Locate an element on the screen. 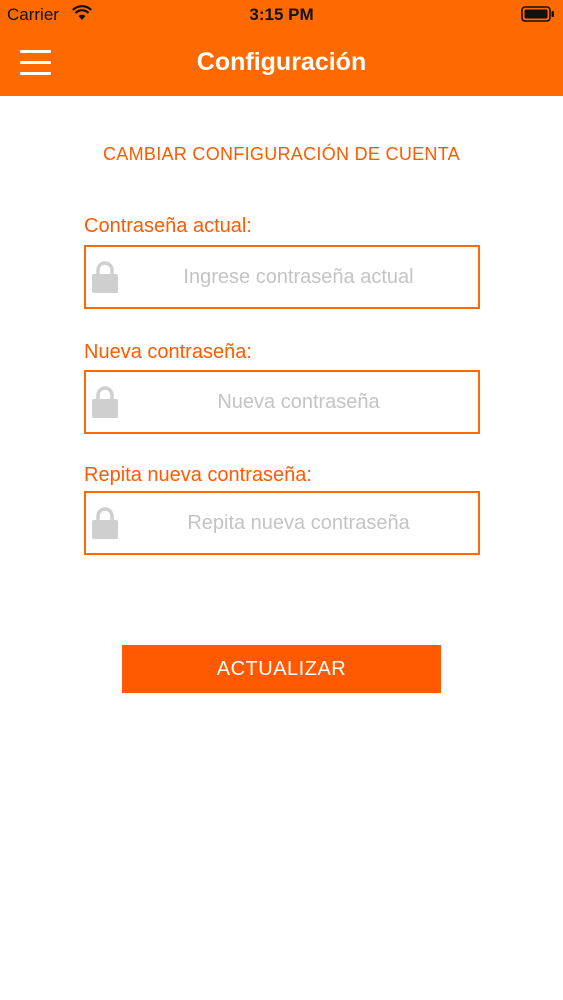 The width and height of the screenshot is (563, 1000). new-password-label: Nueva contraseña: is located at coordinates (168, 352).